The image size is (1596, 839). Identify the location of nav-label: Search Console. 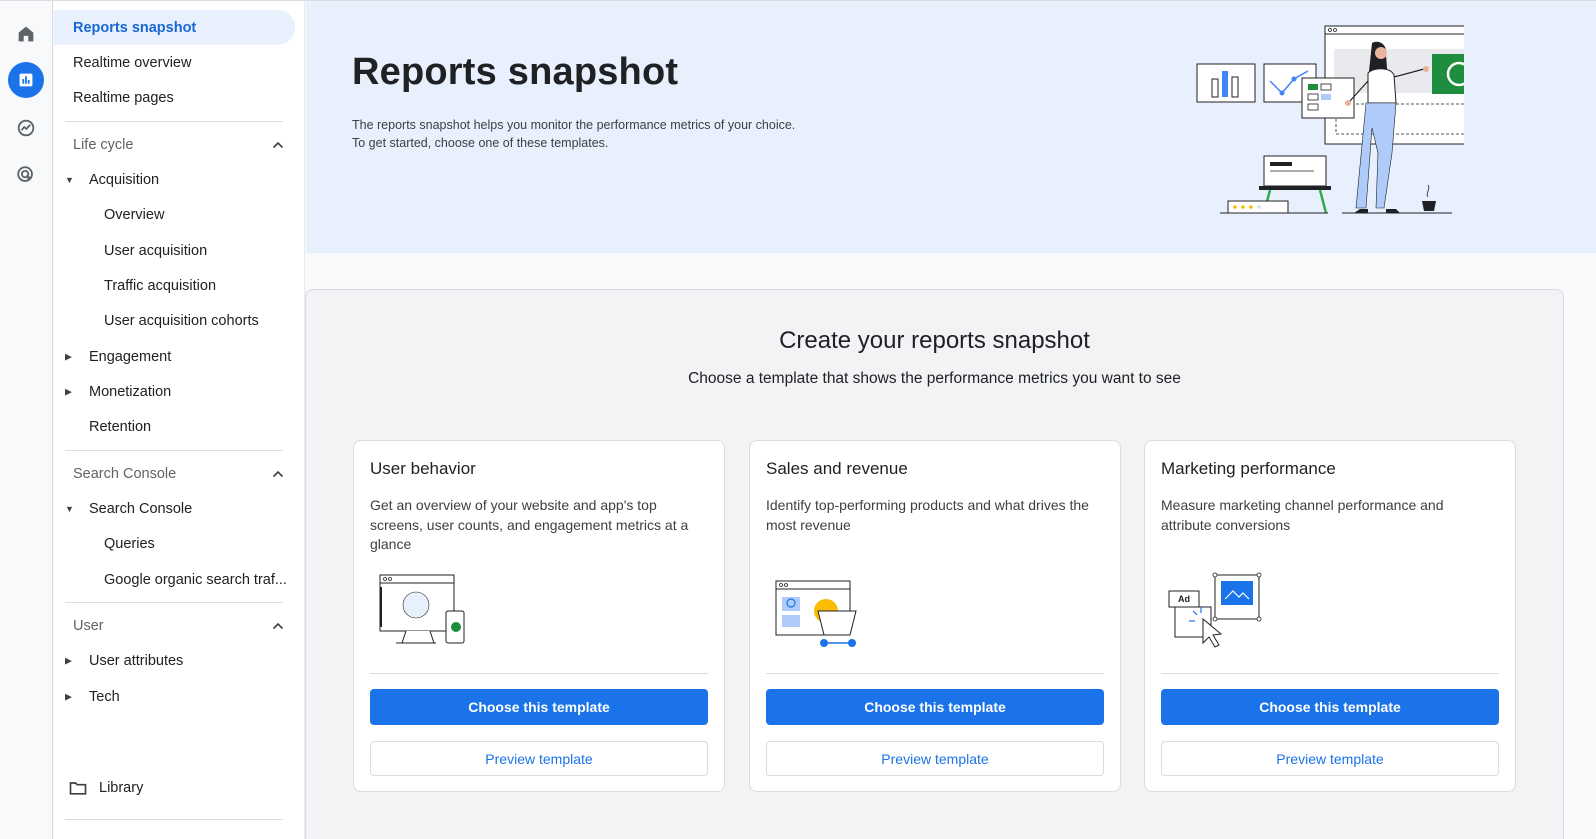
(141, 508).